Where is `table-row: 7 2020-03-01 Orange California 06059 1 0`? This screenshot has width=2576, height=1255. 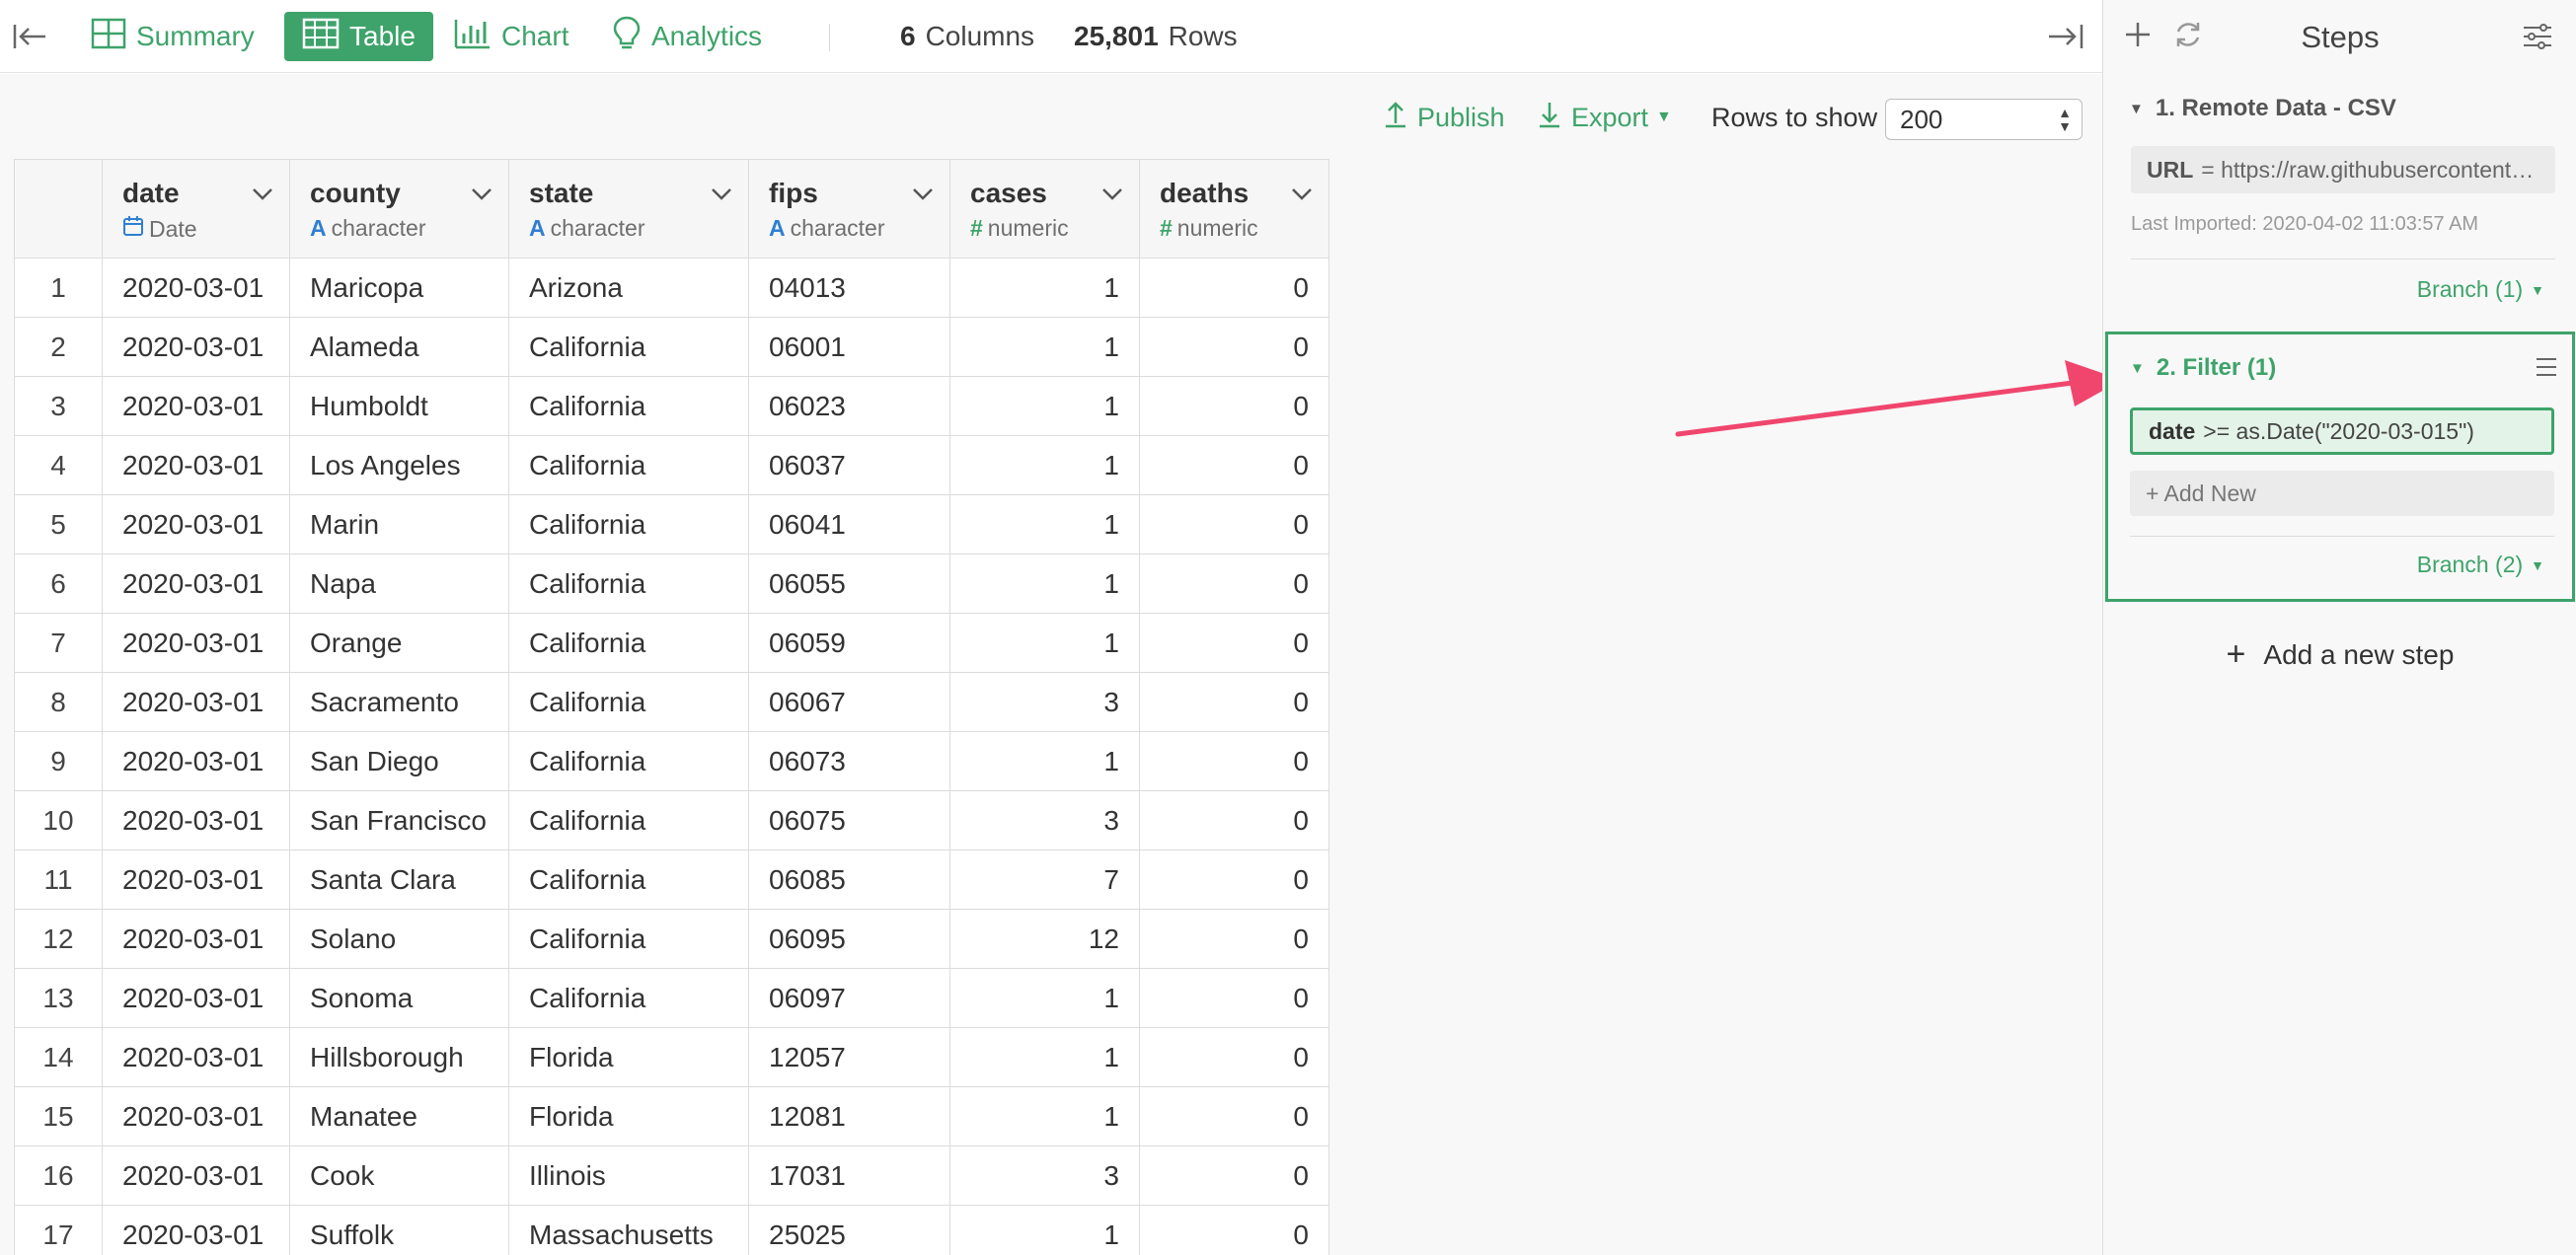
table-row: 7 2020-03-01 Orange California 06059 1 0 is located at coordinates (671, 643).